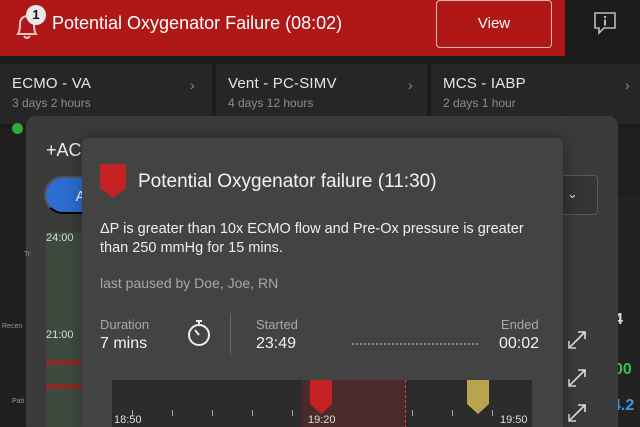  I want to click on mode-subtitle: 4 days 12 hours, so click(271, 103).